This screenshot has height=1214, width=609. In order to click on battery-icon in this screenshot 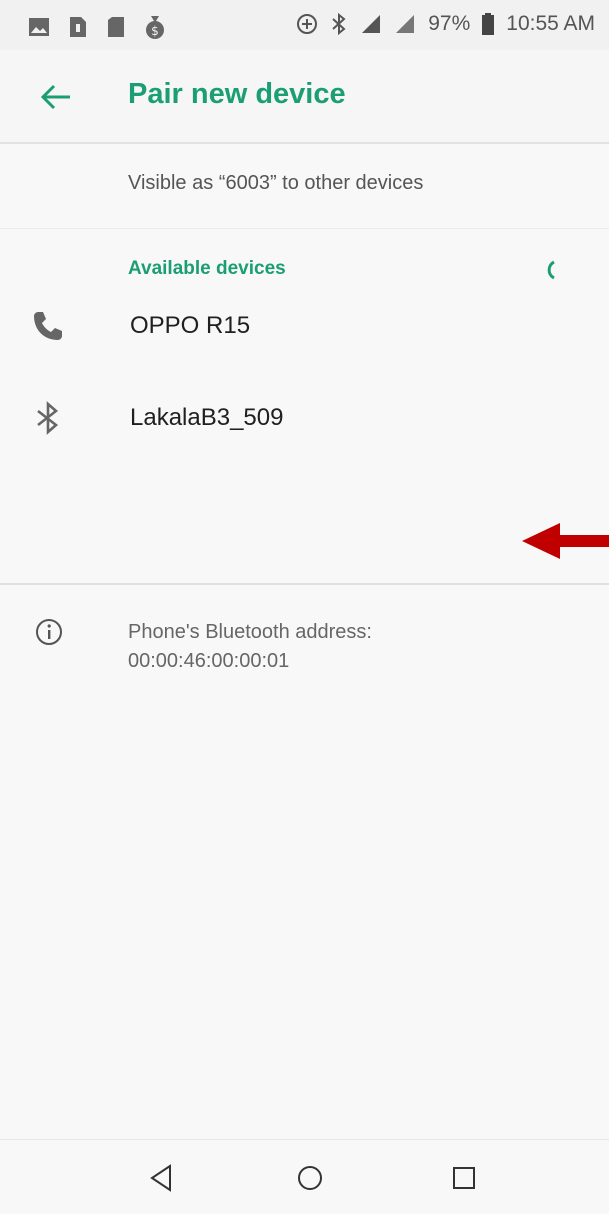, I will do `click(488, 24)`.